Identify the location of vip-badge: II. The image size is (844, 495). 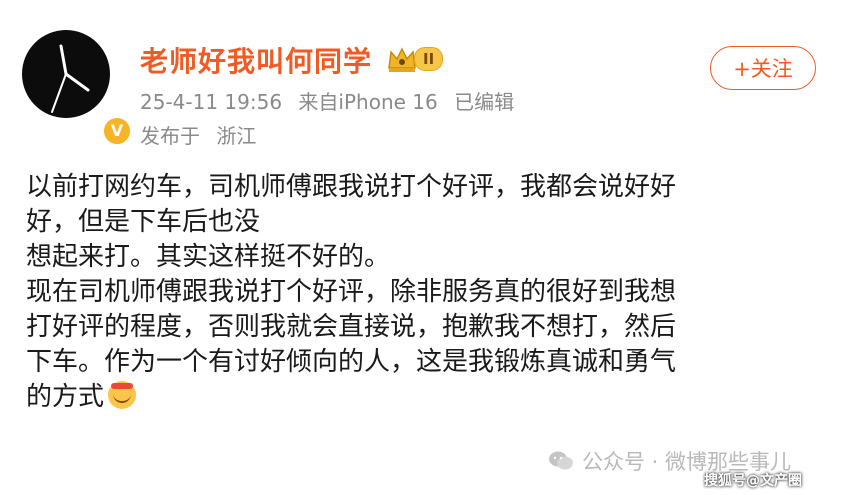
(415, 59).